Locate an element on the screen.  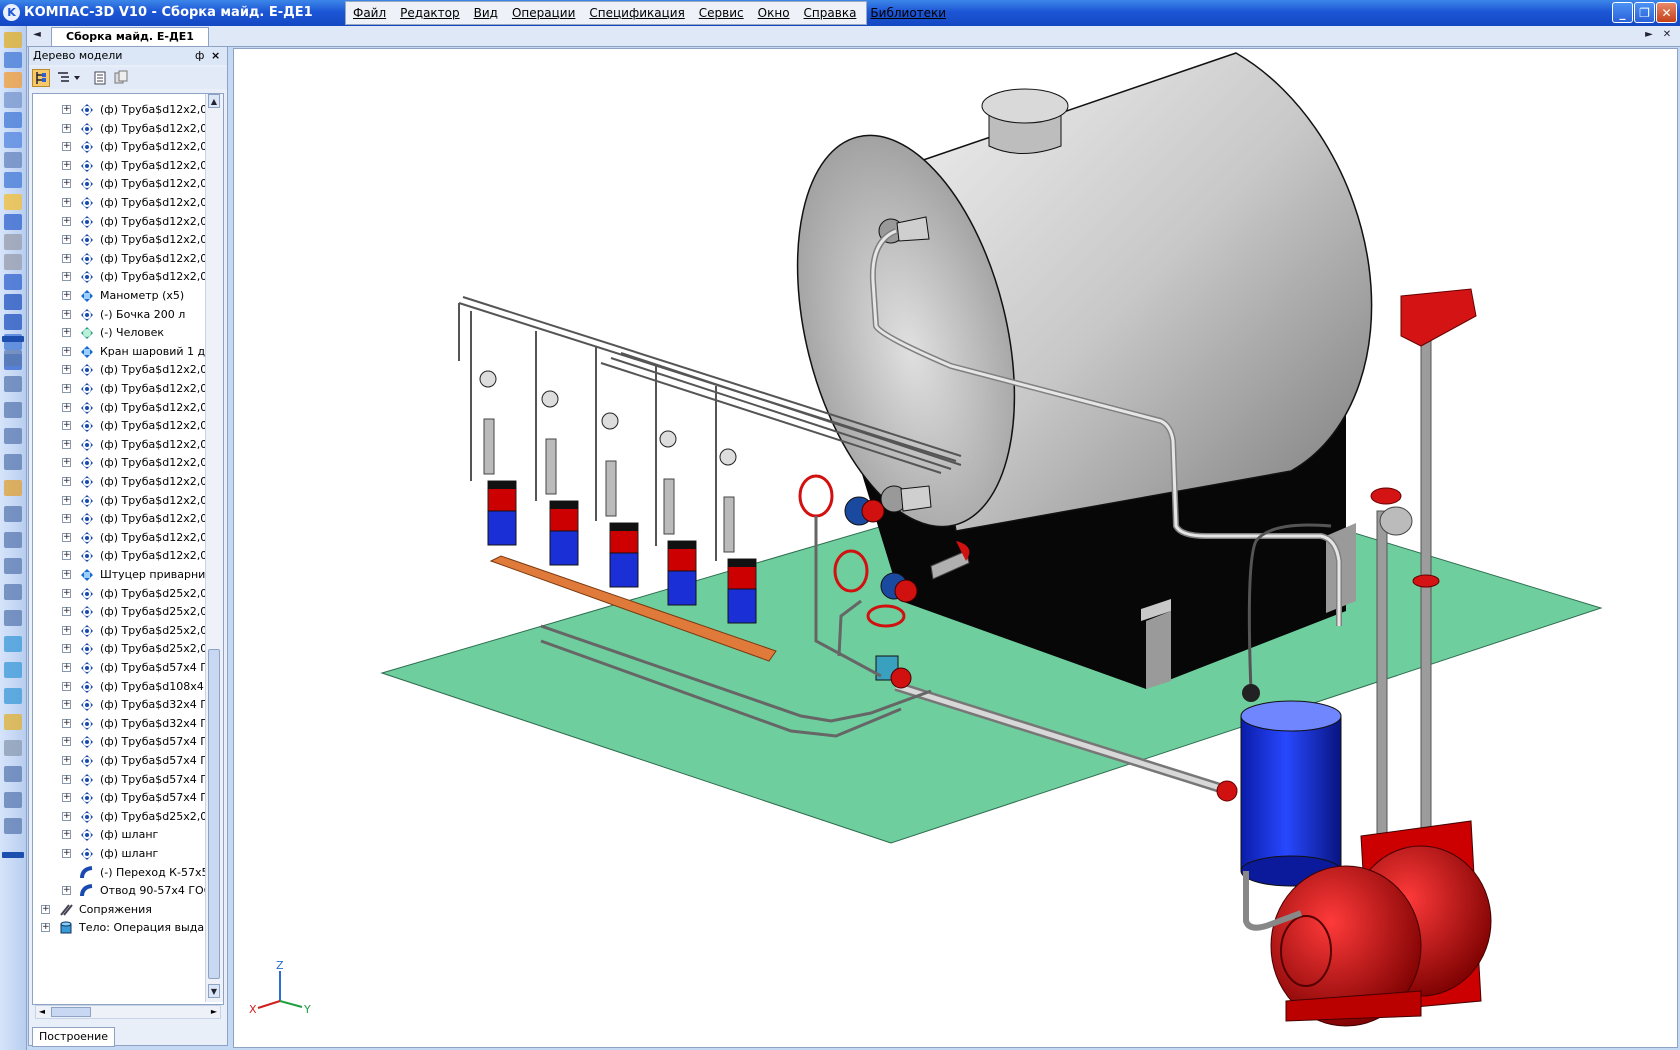
view-tool-4-icon is located at coordinates (13, 436).